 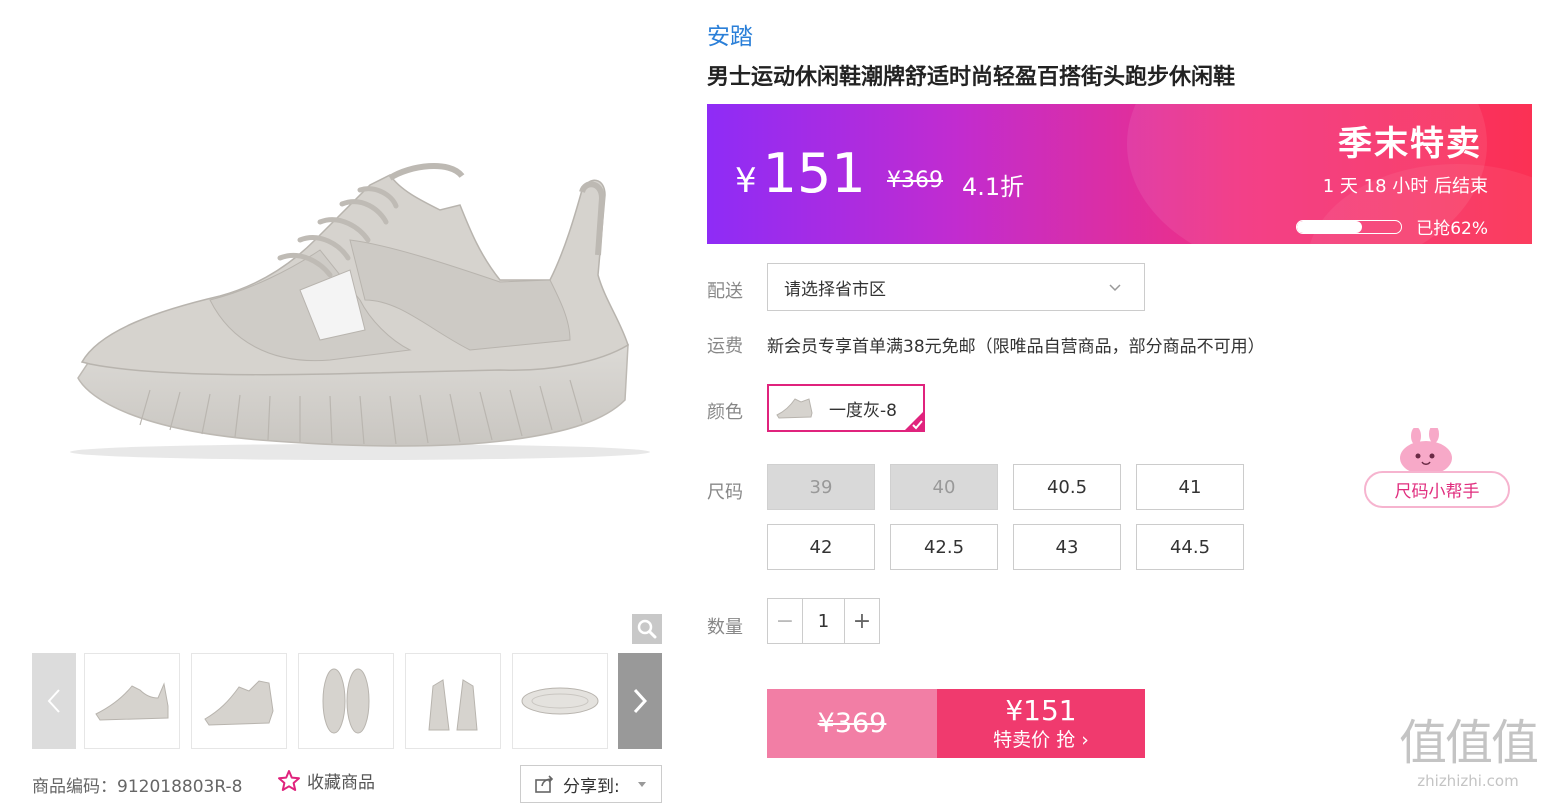 What do you see at coordinates (725, 492) in the screenshot?
I see `size-label: 尺码` at bounding box center [725, 492].